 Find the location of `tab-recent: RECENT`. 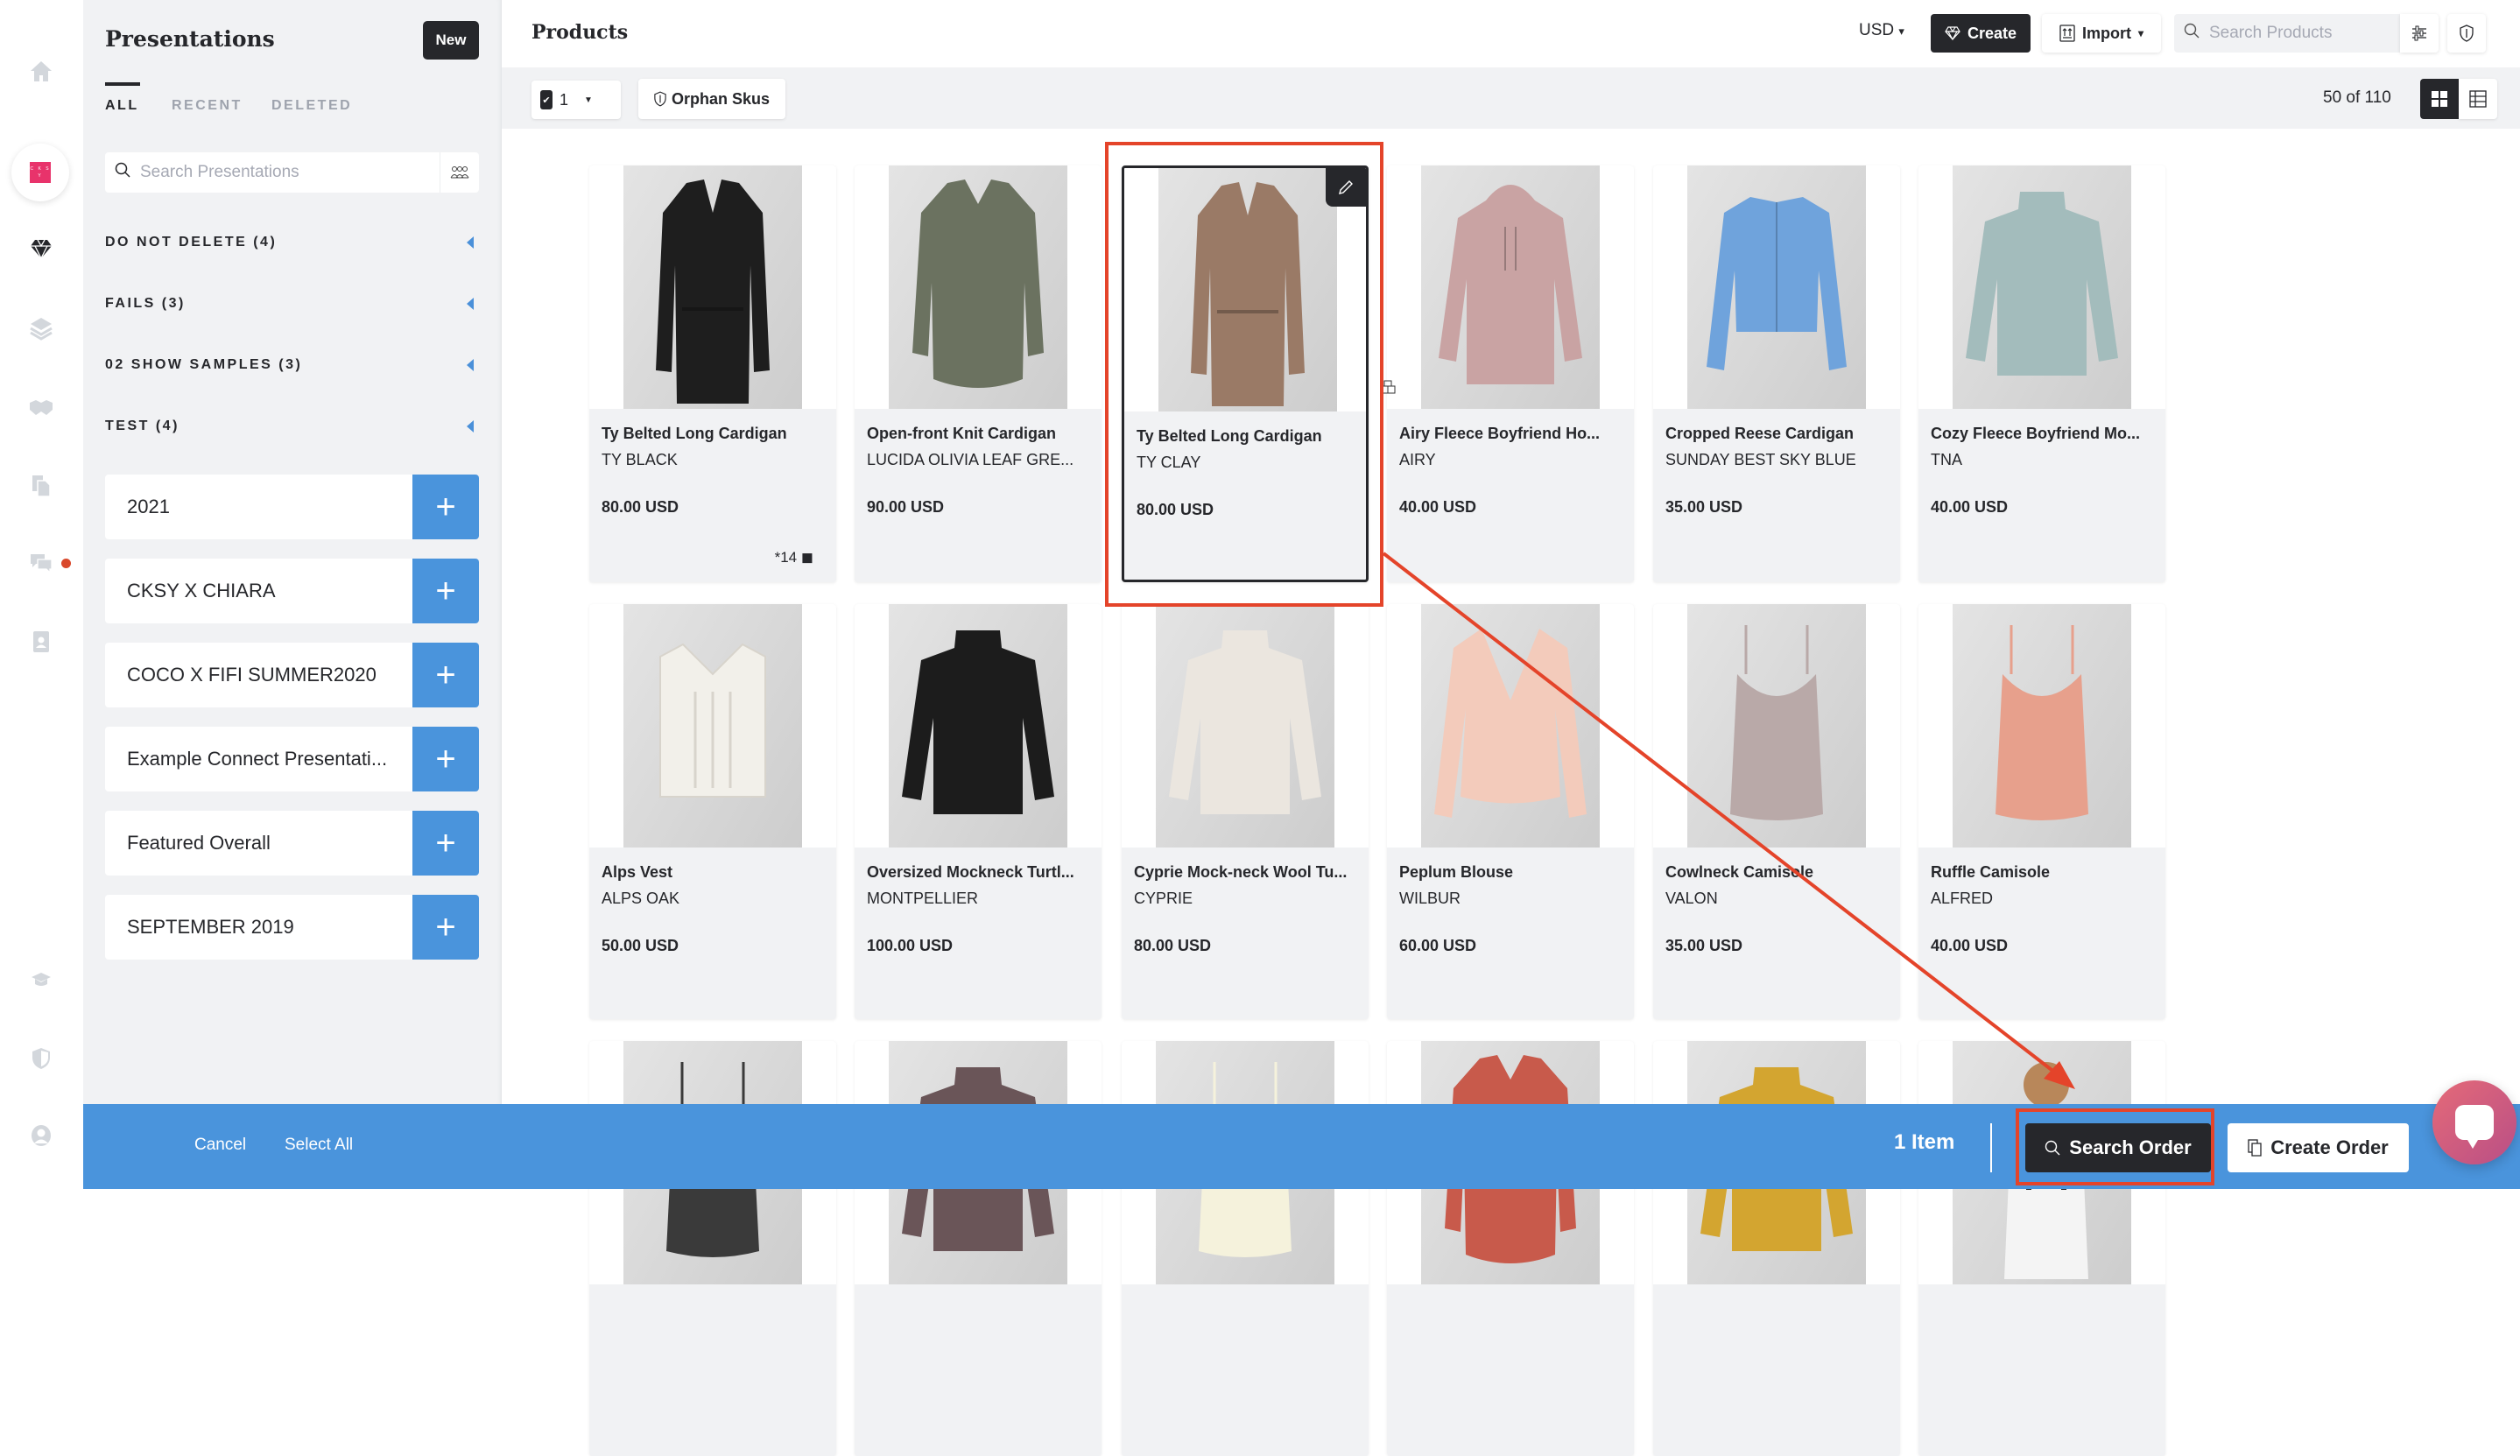

tab-recent: RECENT is located at coordinates (207, 106).